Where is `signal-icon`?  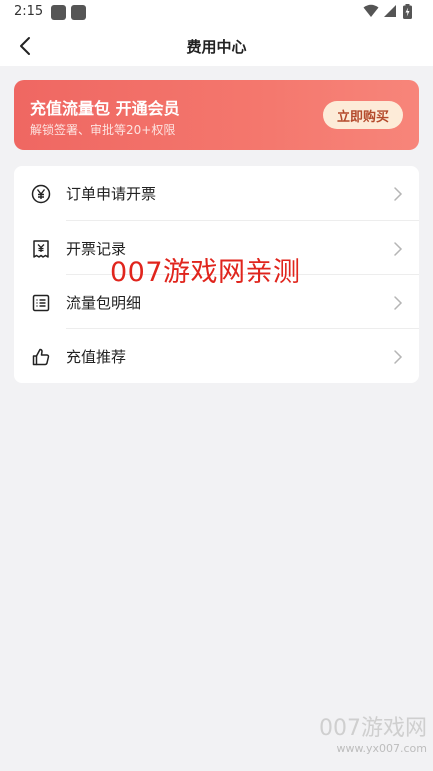
signal-icon is located at coordinates (390, 11).